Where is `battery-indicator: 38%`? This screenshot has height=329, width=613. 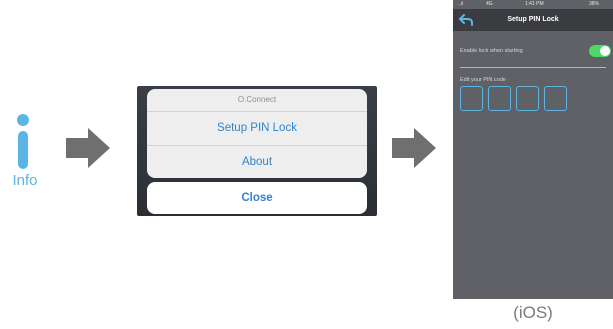
battery-indicator: 38% is located at coordinates (594, 4).